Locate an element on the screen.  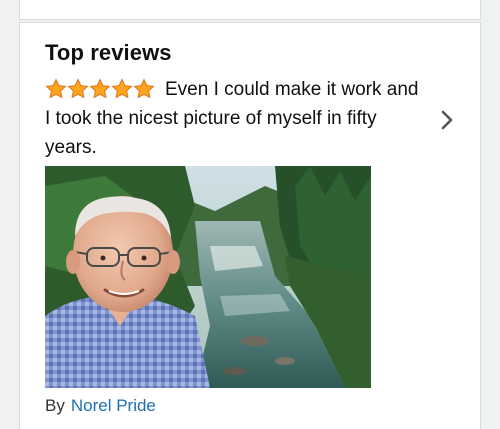
previous-card is located at coordinates (250, 10).